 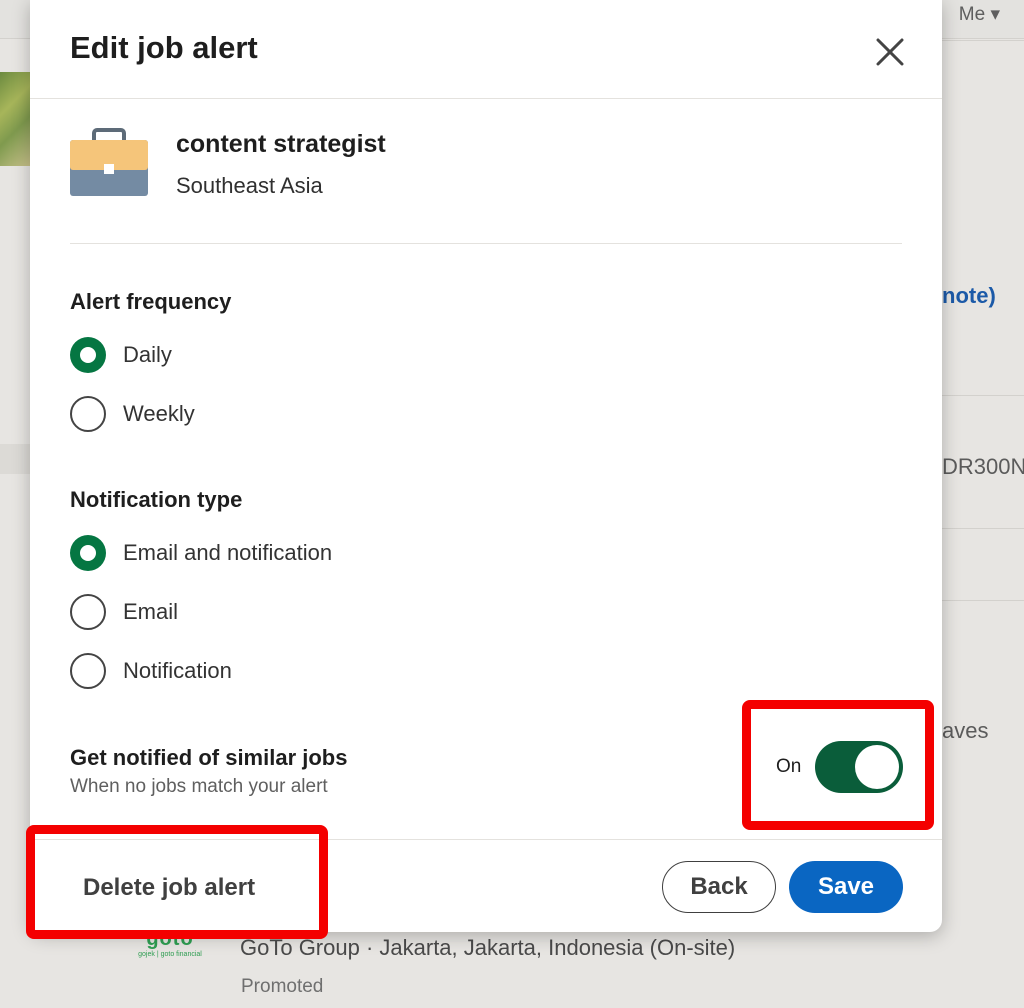 What do you see at coordinates (719, 887) in the screenshot?
I see `back-button: Back` at bounding box center [719, 887].